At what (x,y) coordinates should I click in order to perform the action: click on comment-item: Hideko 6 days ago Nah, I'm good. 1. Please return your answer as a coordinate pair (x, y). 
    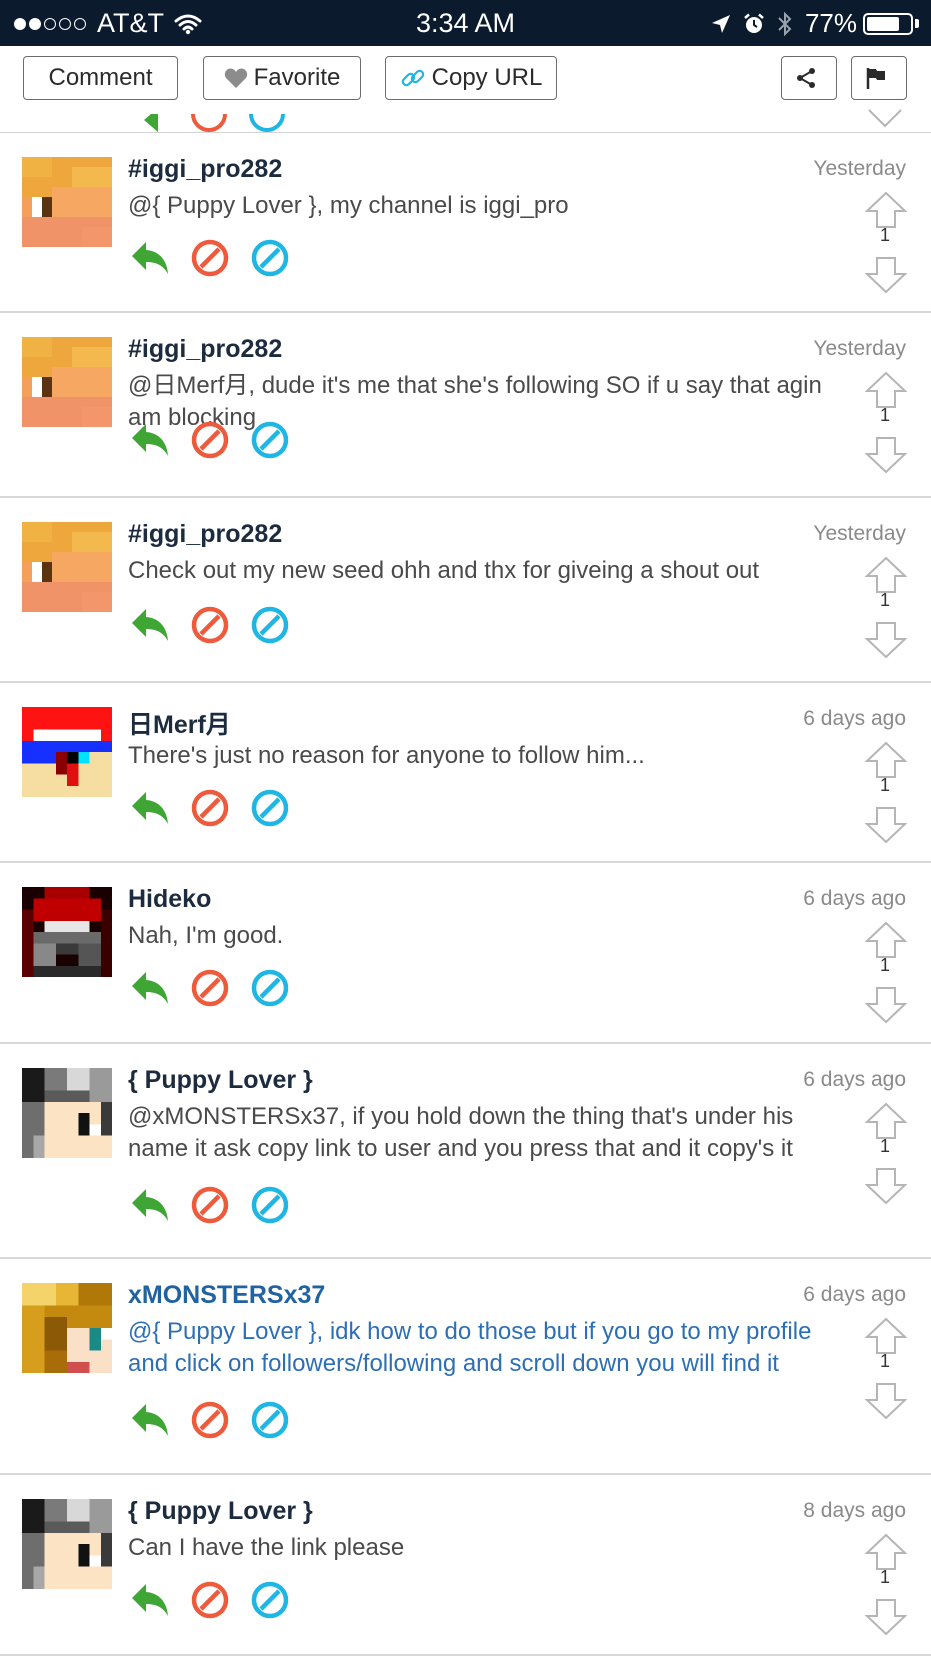
    Looking at the image, I should click on (465, 953).